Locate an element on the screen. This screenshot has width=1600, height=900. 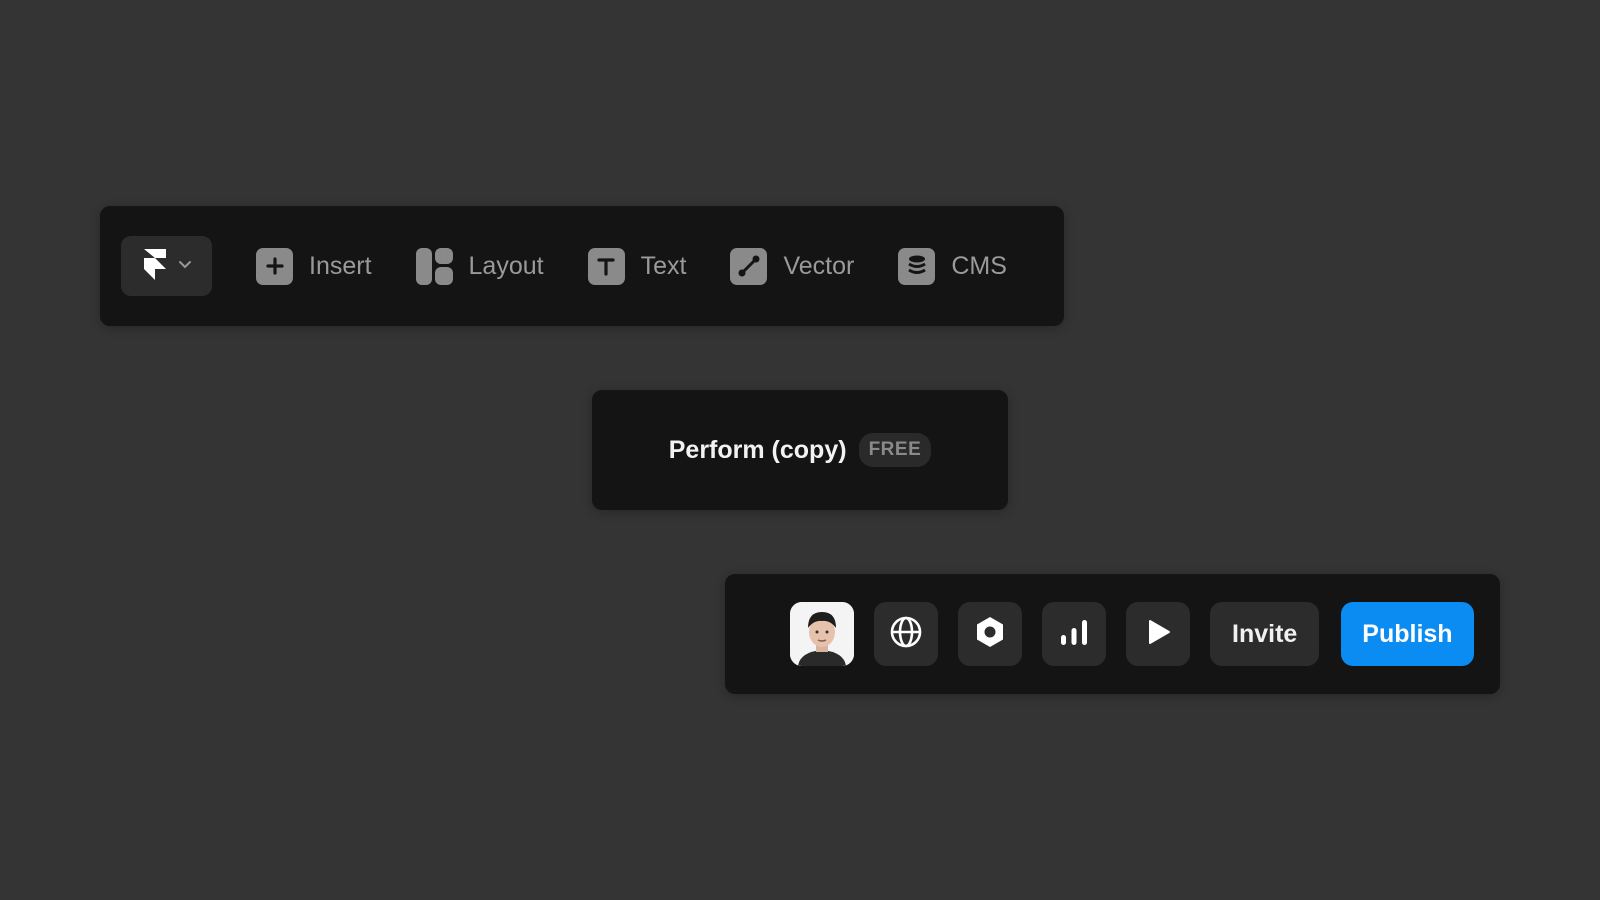
layout-label: Layout is located at coordinates (506, 265).